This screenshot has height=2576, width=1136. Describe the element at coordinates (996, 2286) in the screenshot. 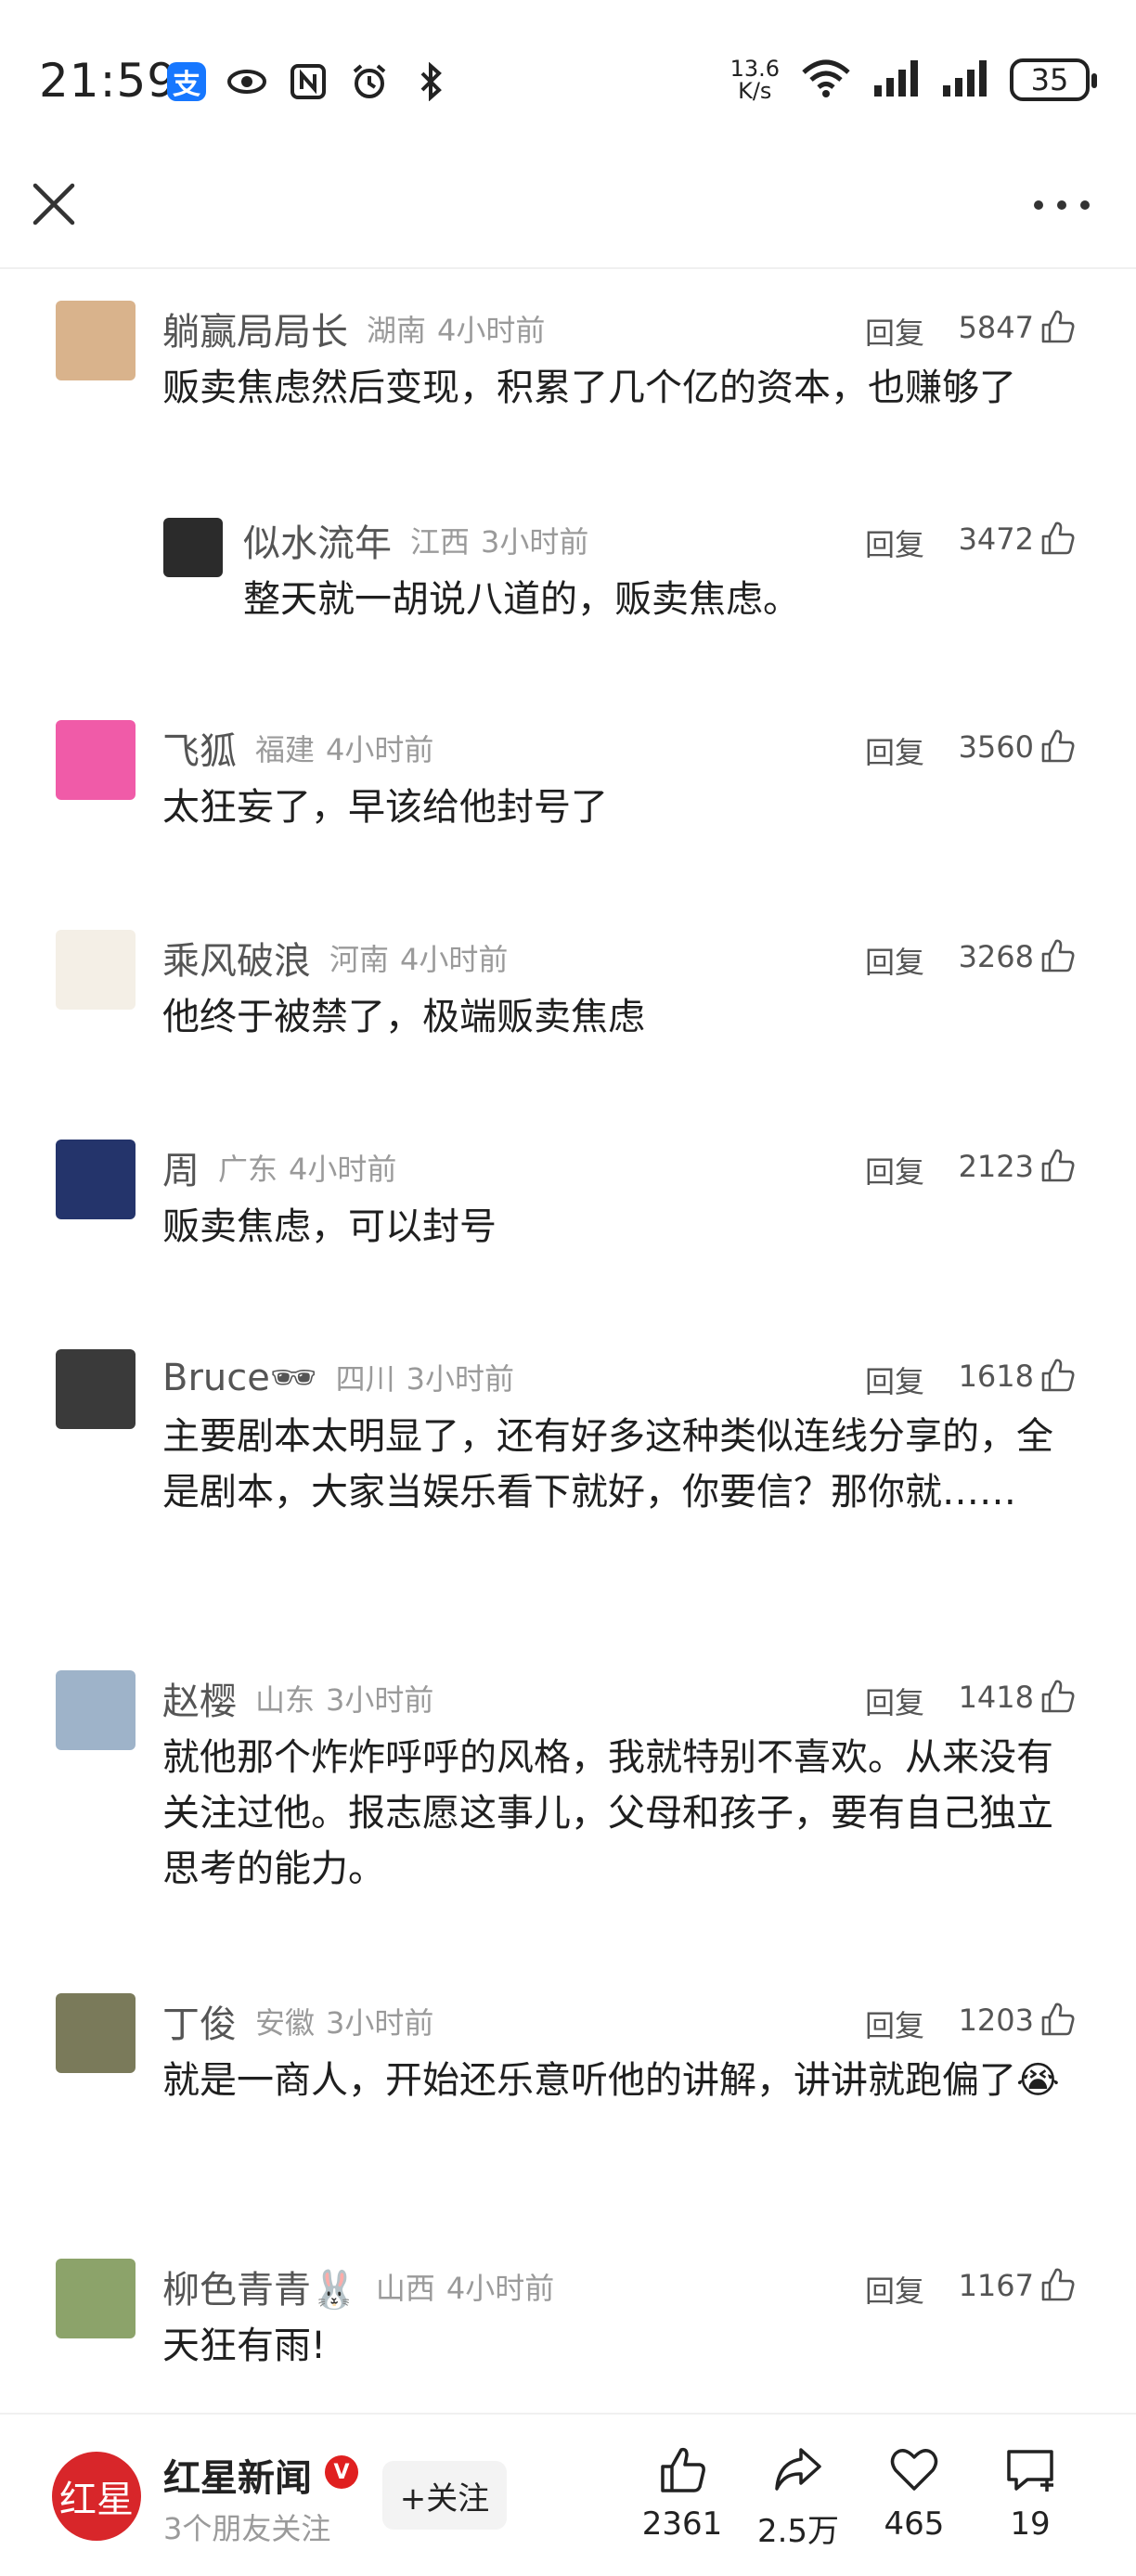

I see `like-count: 1167` at that location.